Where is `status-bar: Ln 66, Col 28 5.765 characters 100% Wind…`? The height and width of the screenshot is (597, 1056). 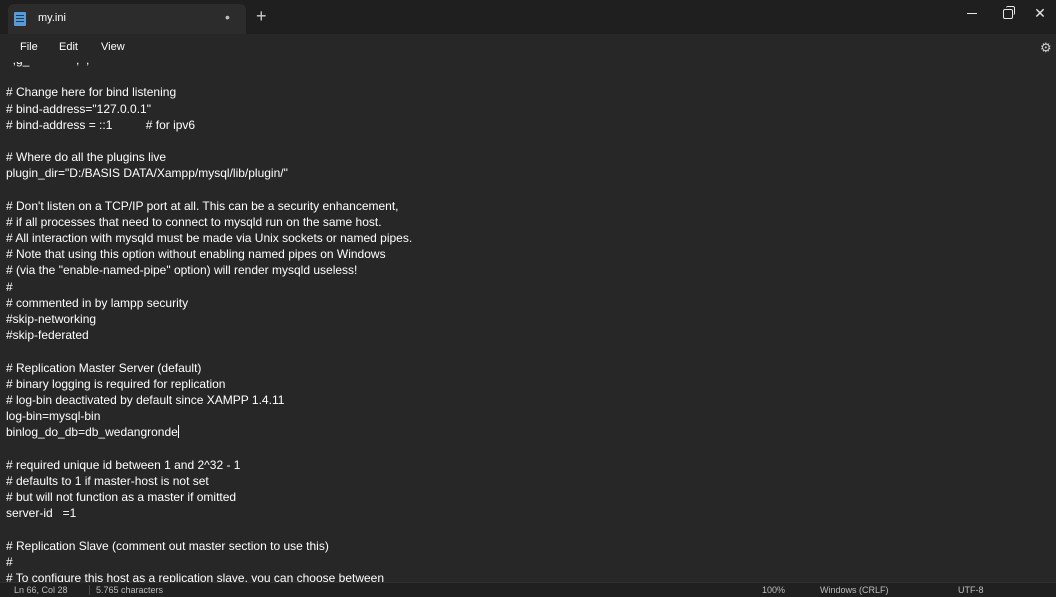
status-bar: Ln 66, Col 28 5.765 characters 100% Wind… is located at coordinates (528, 589).